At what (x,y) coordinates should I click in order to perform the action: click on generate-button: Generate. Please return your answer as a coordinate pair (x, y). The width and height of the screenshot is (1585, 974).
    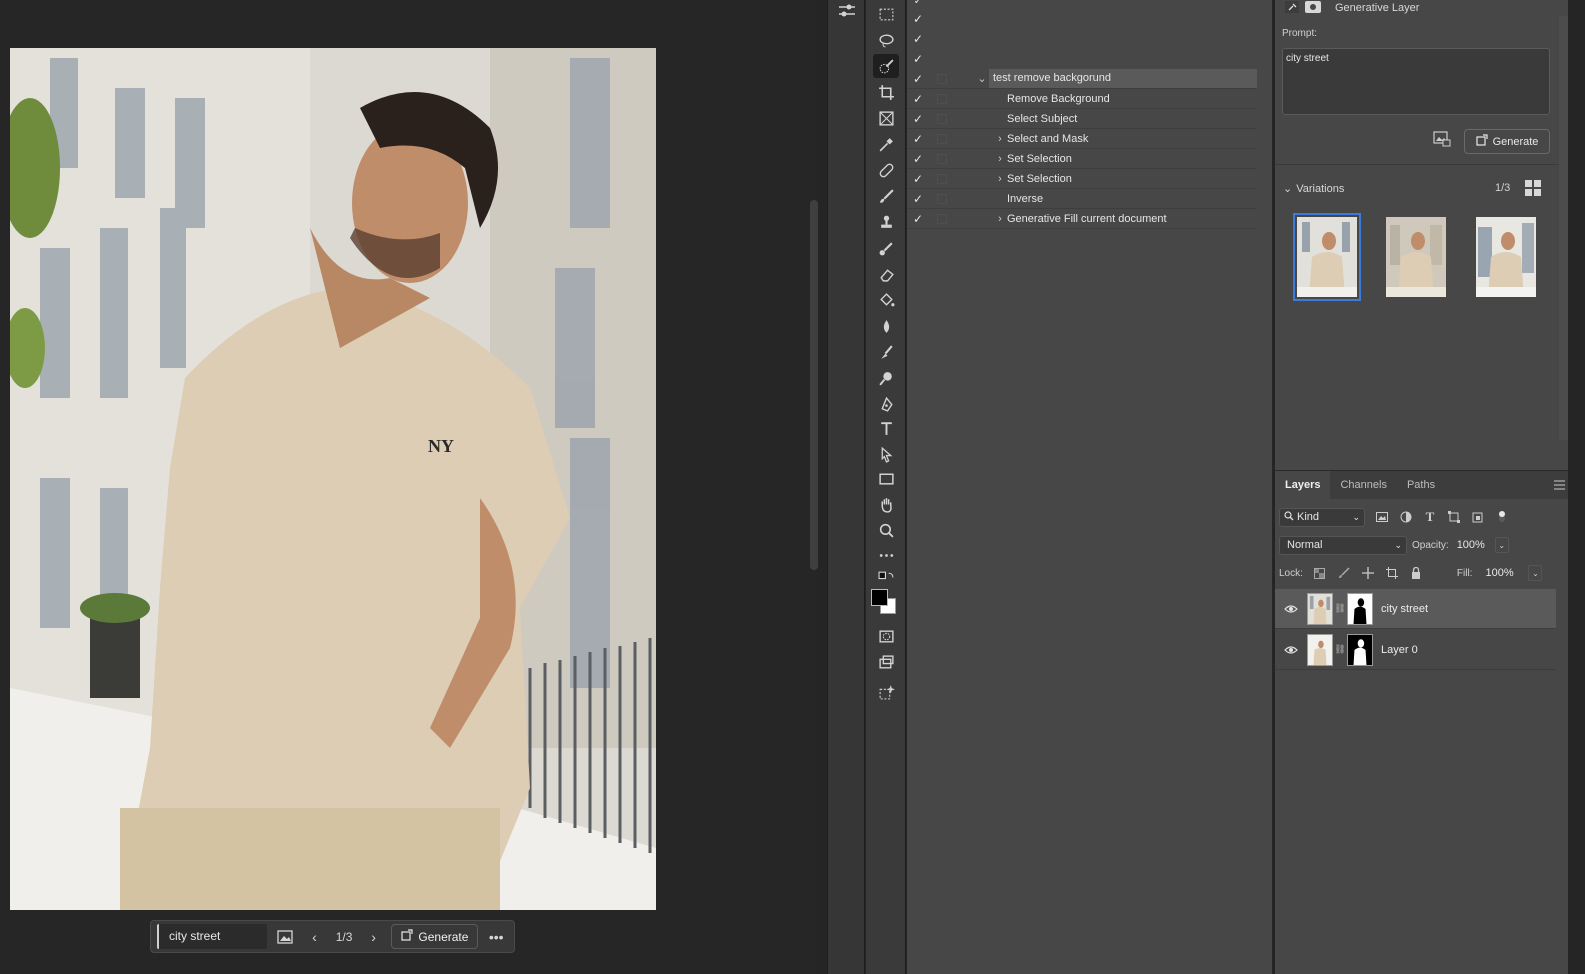
    Looking at the image, I should click on (1507, 141).